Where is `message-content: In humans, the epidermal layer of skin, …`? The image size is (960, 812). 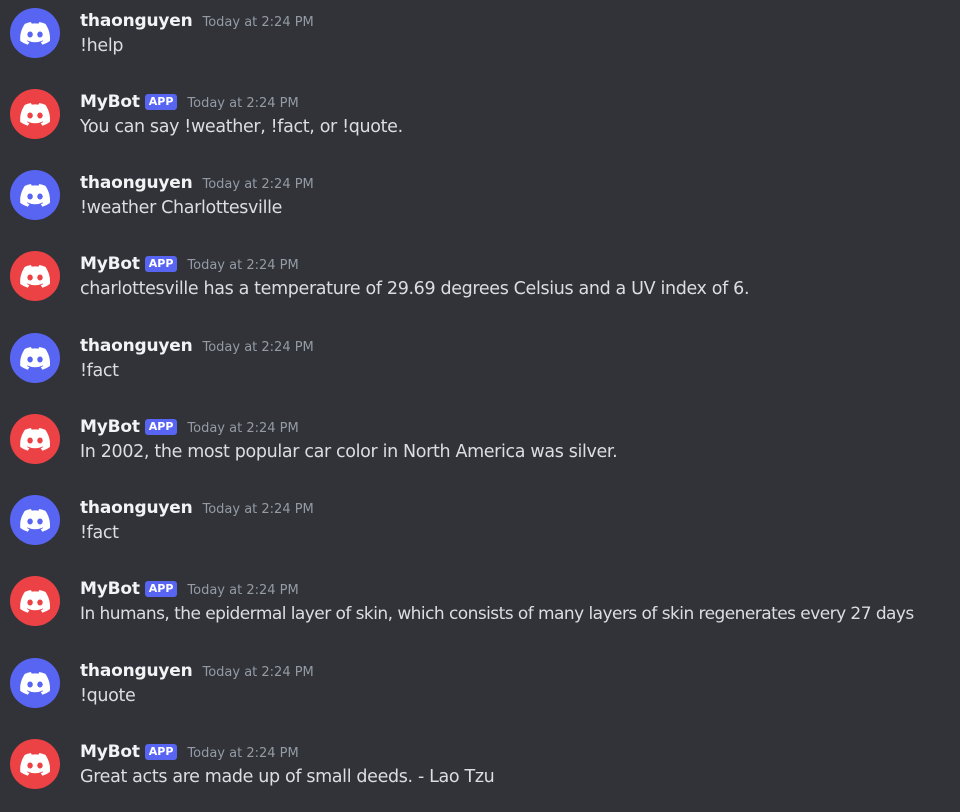 message-content: In humans, the epidermal layer of skin, … is located at coordinates (497, 614).